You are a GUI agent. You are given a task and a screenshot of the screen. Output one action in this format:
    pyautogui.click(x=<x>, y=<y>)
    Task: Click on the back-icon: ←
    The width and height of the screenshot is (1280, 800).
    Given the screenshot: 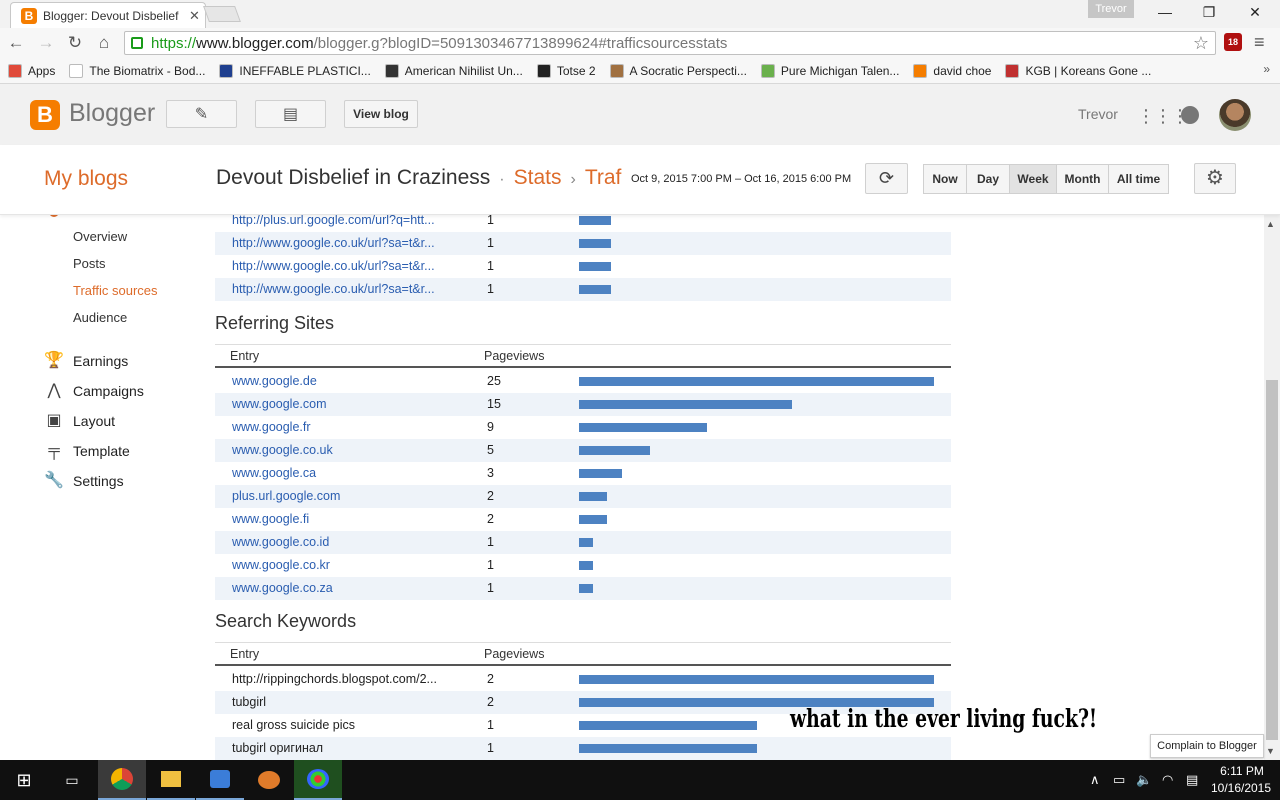 What is the action you would take?
    pyautogui.click(x=16, y=43)
    